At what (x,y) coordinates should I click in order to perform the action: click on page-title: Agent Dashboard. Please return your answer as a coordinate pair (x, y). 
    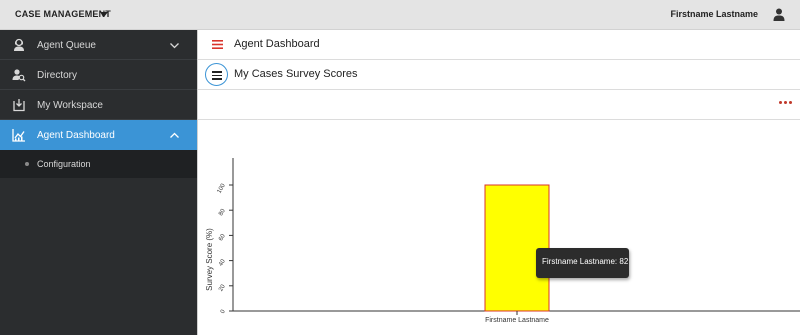
    Looking at the image, I should click on (277, 44).